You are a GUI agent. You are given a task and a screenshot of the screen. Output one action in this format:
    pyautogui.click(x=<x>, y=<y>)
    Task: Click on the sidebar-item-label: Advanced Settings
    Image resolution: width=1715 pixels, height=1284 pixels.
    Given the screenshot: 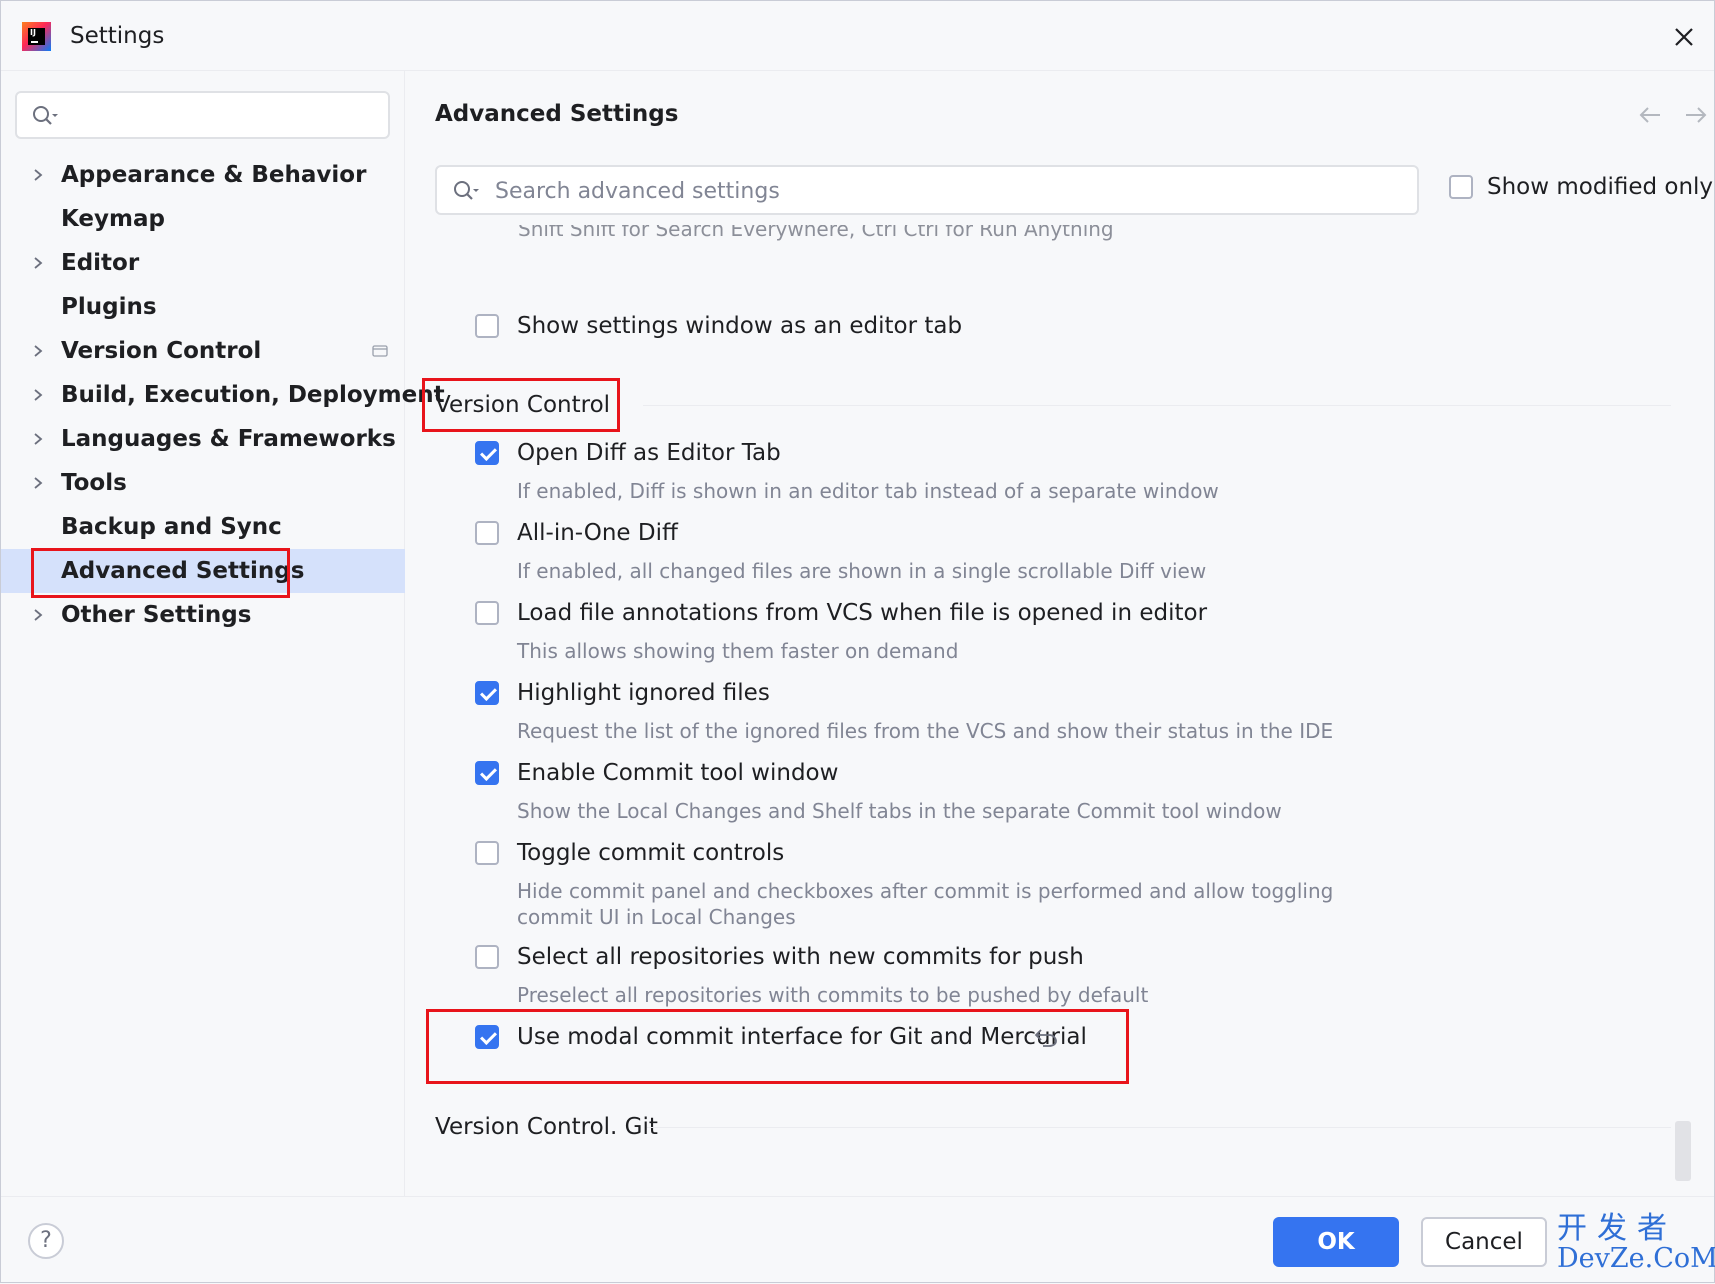 What is the action you would take?
    pyautogui.click(x=183, y=571)
    